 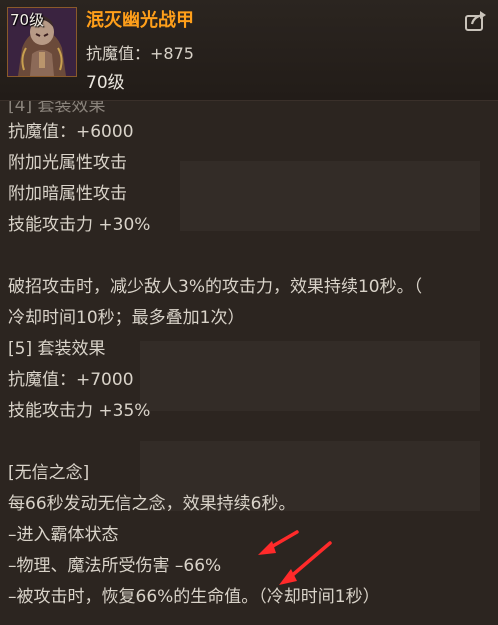 What do you see at coordinates (140, 53) in the screenshot?
I see `item-header-stat: 抗魔值：+875` at bounding box center [140, 53].